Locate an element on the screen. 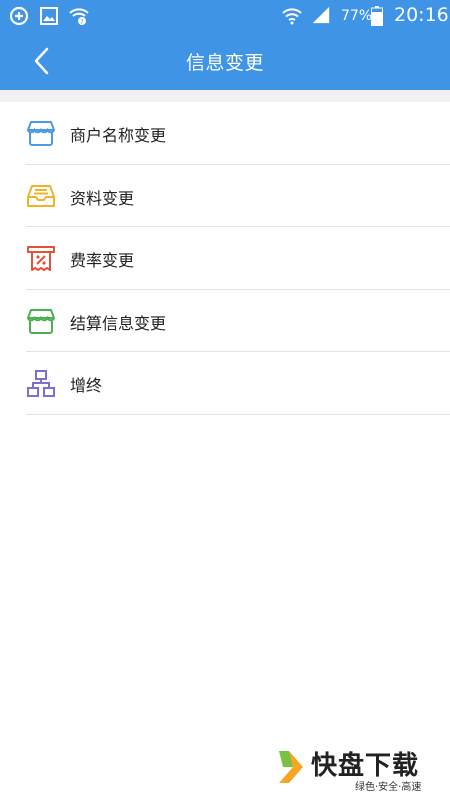 The image size is (450, 800). watermark-subtitle: 绿色·安全·高速 is located at coordinates (388, 787).